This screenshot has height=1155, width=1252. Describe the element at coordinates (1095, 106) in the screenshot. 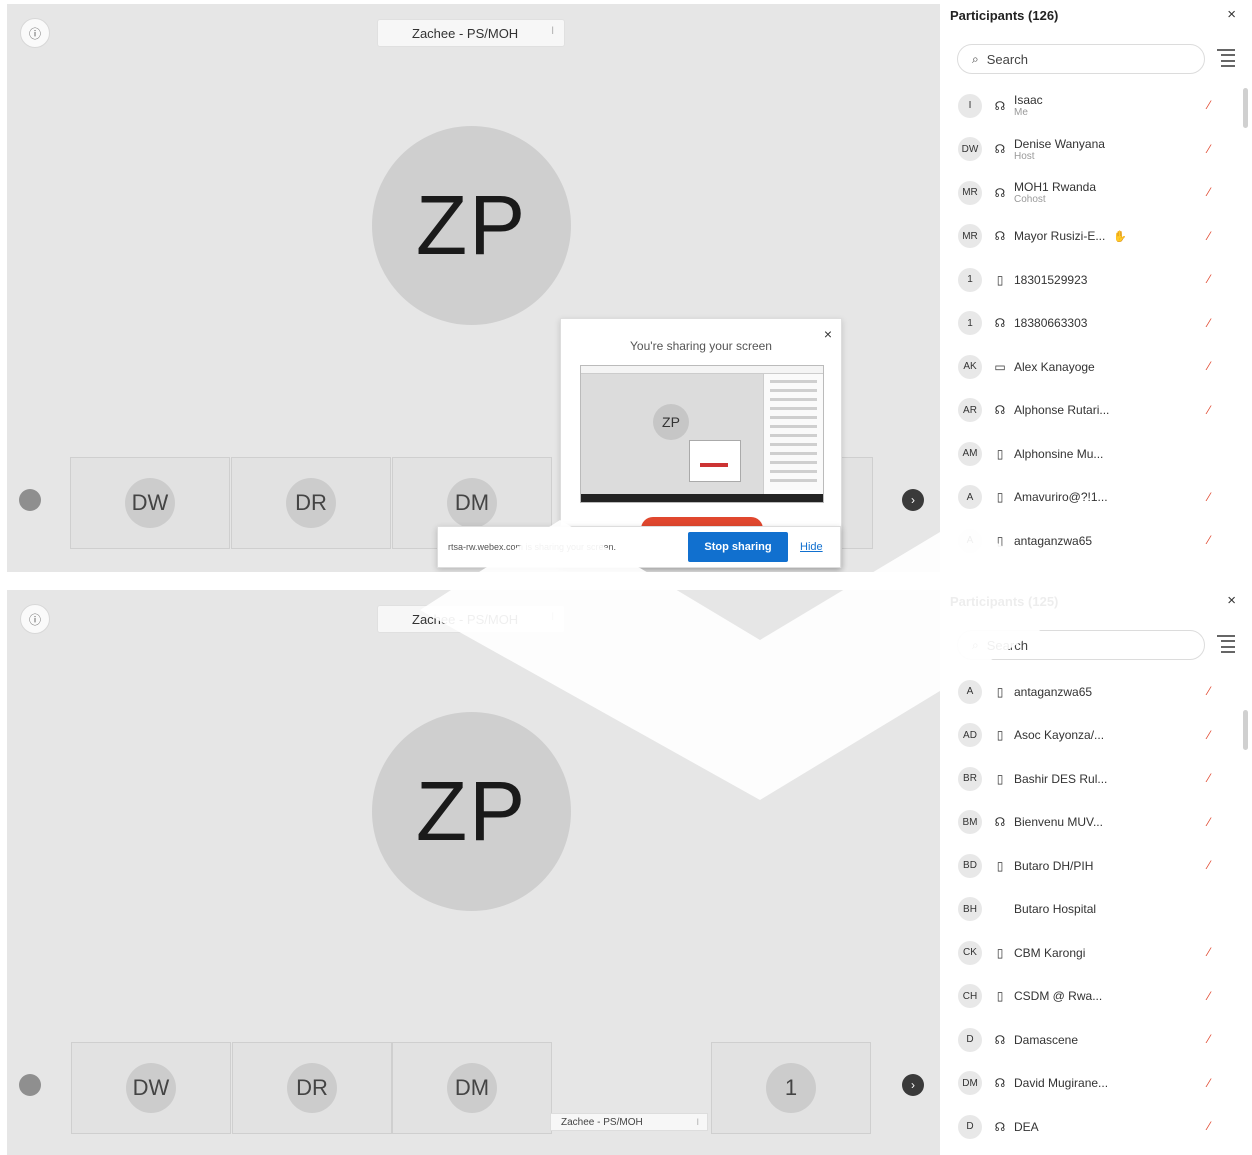

I see `participant-row: I ☊ Isaac Me ⁄` at that location.